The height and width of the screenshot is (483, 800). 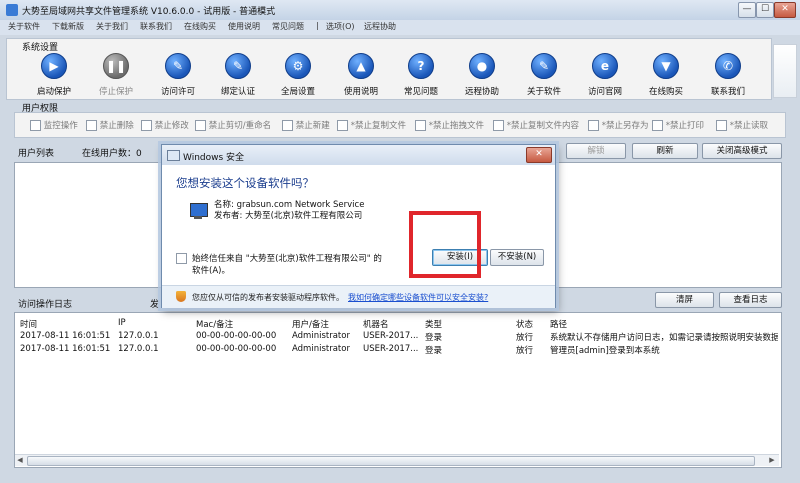 I want to click on window-title: 大势至局域网共享文件管理系统 V10.6.0.0 - 试用版 - 普通模式, so click(x=149, y=12).